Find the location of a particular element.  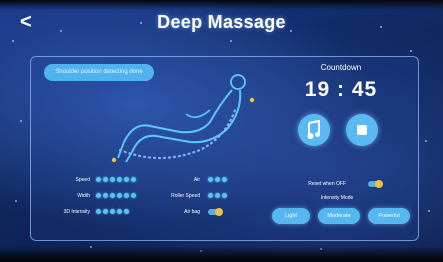

music-note-icon is located at coordinates (313, 129).